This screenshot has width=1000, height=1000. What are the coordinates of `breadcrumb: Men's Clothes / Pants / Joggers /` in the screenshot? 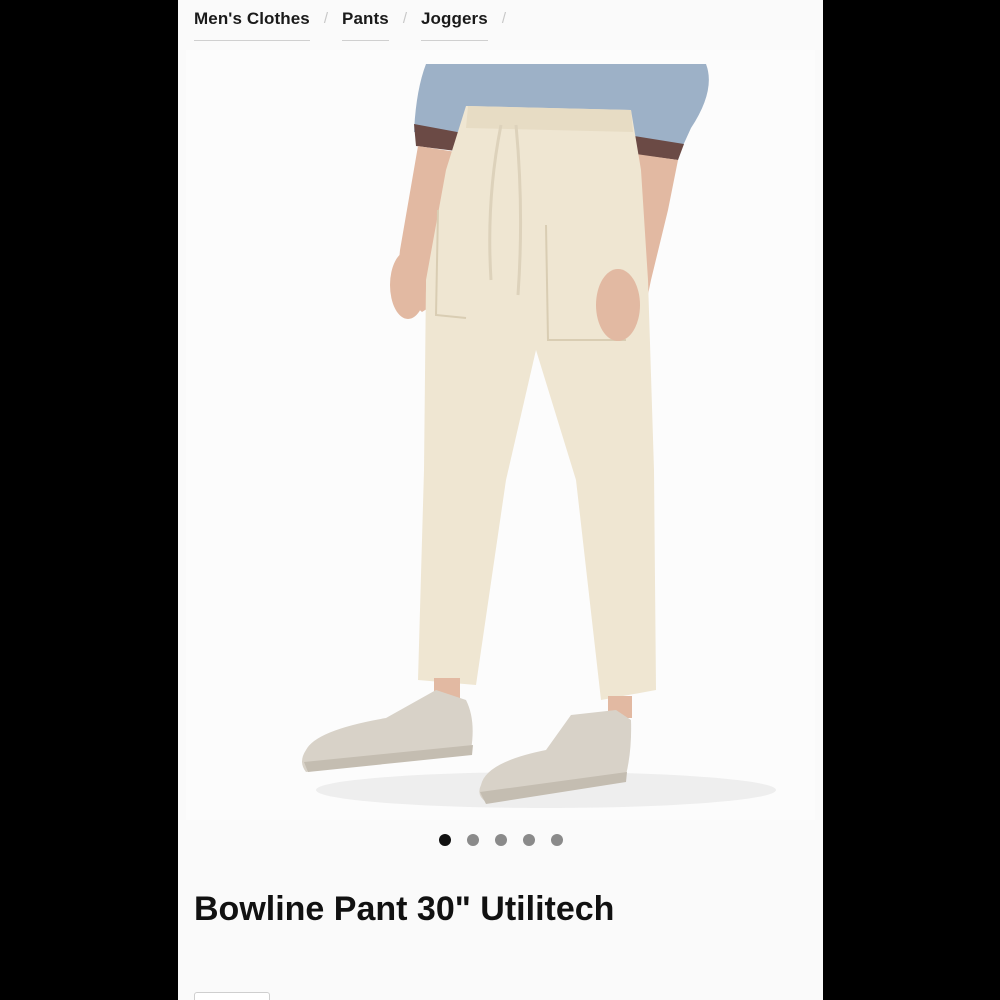 It's located at (357, 25).